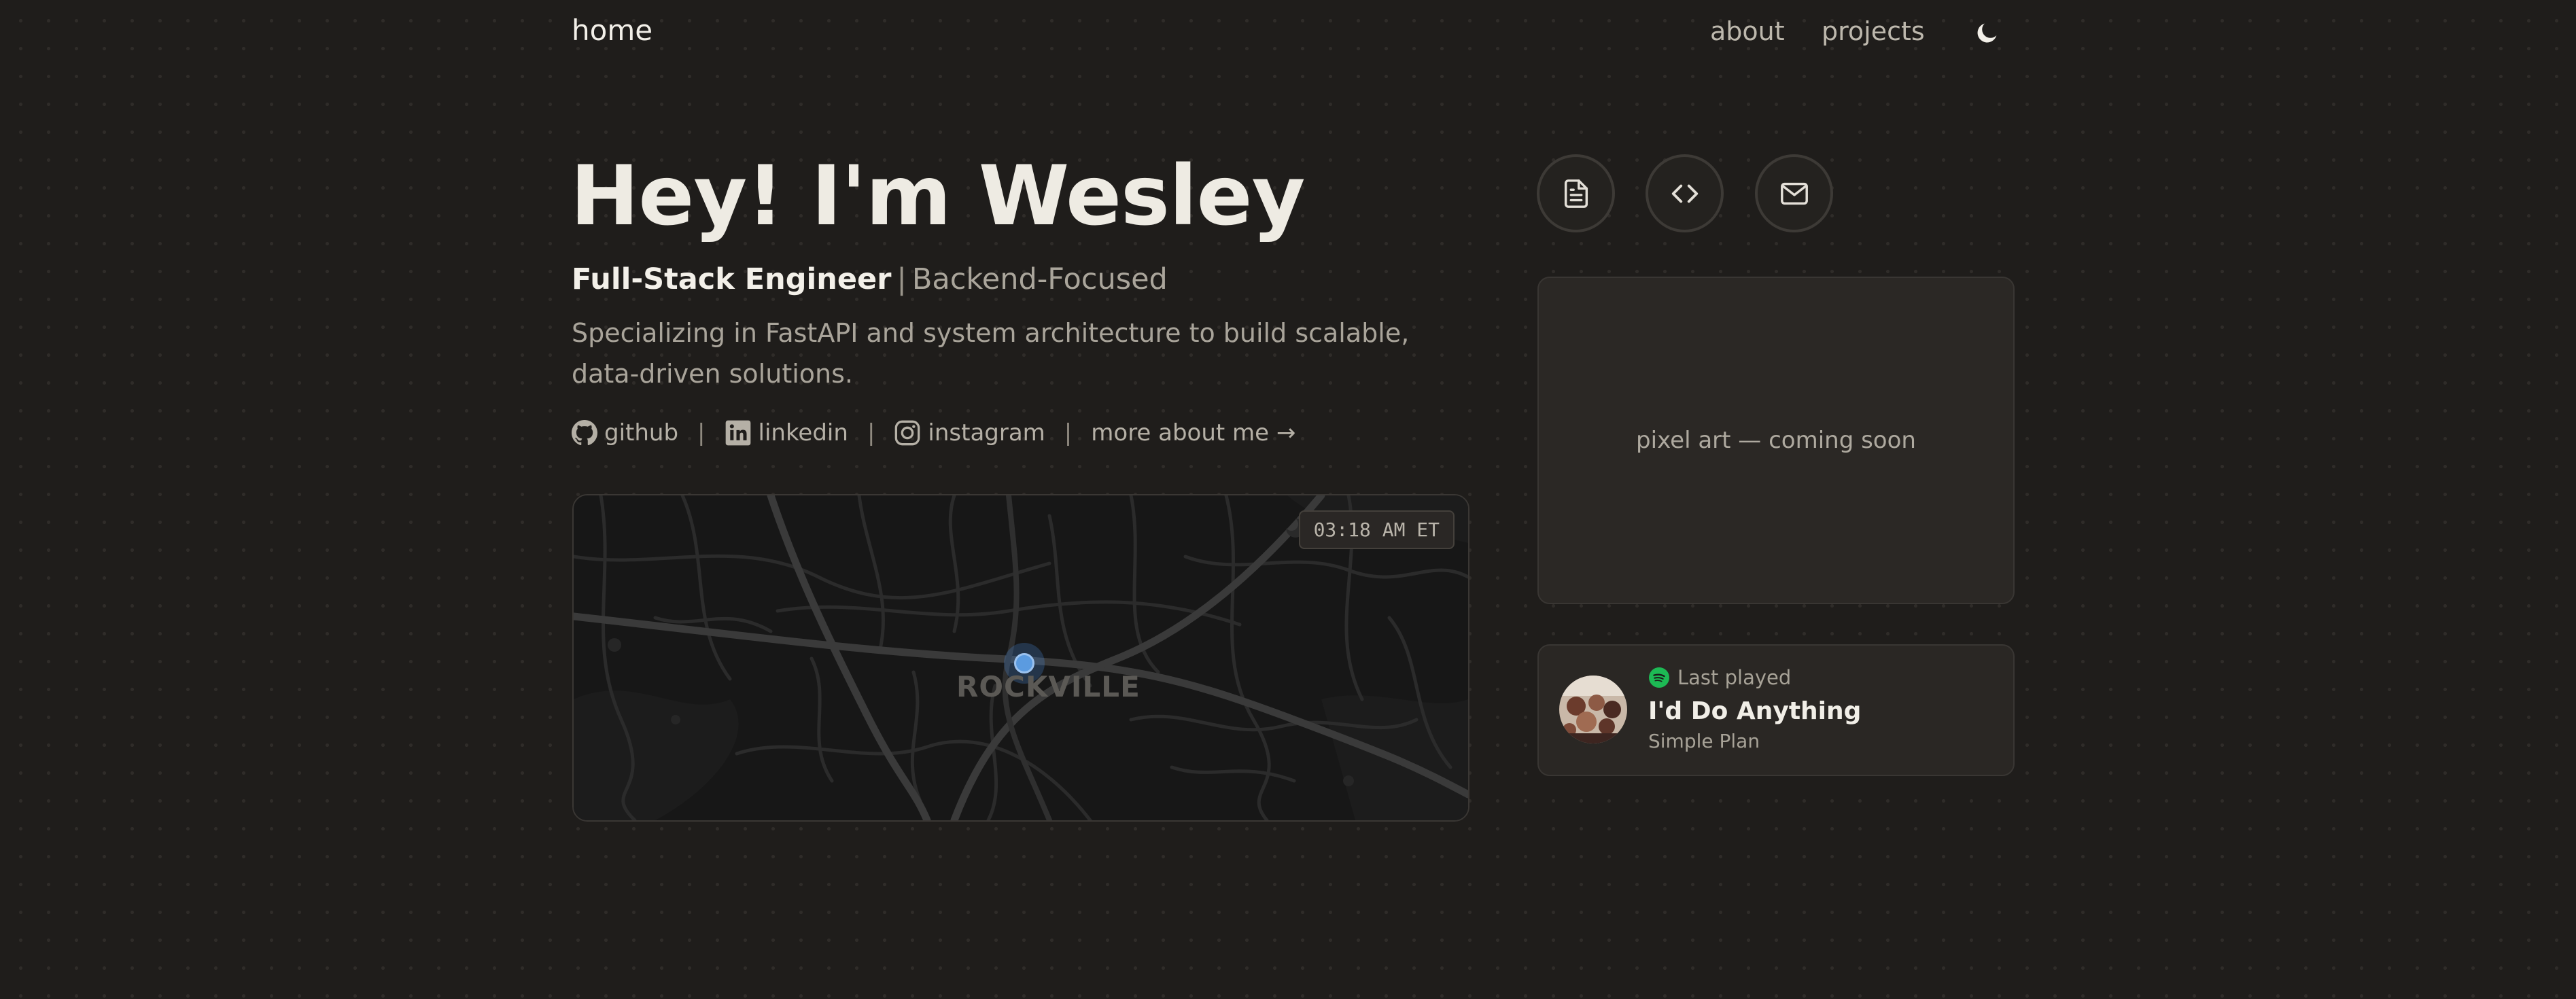  What do you see at coordinates (1734, 677) in the screenshot?
I see `last-played-label: Last played` at bounding box center [1734, 677].